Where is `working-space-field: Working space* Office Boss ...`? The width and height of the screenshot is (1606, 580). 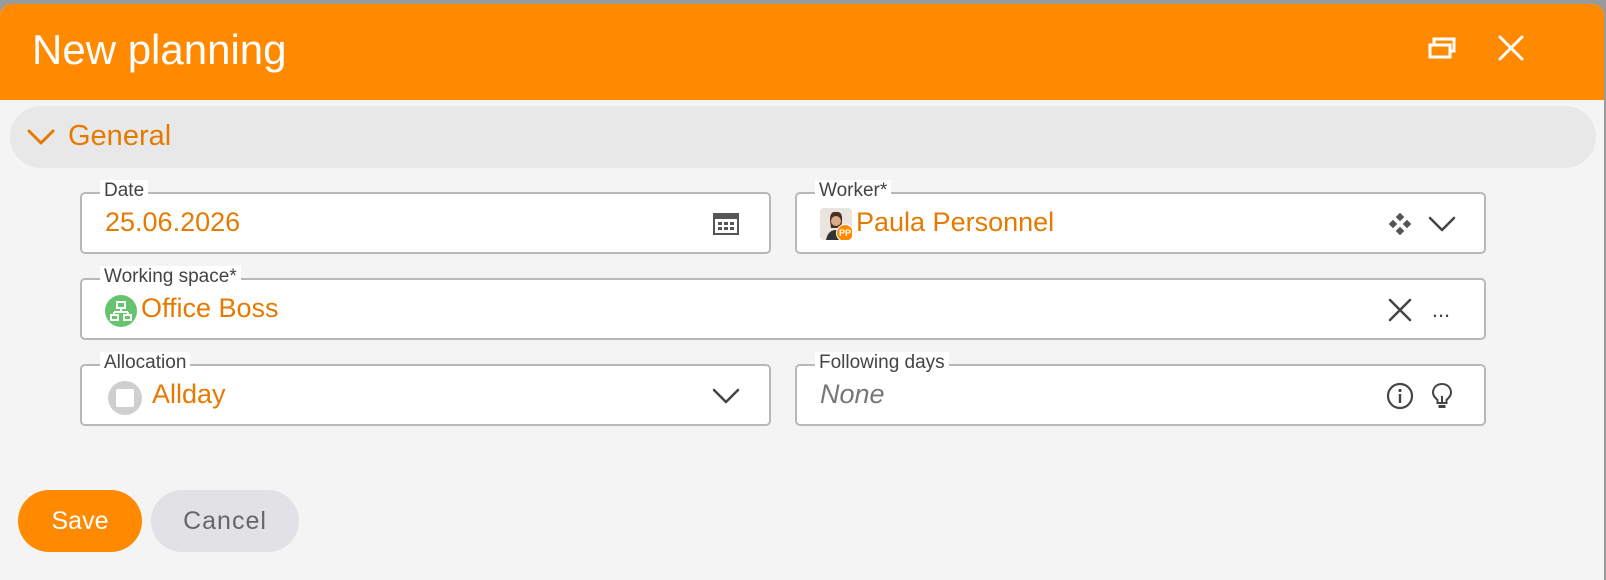 working-space-field: Working space* Office Boss ... is located at coordinates (783, 303).